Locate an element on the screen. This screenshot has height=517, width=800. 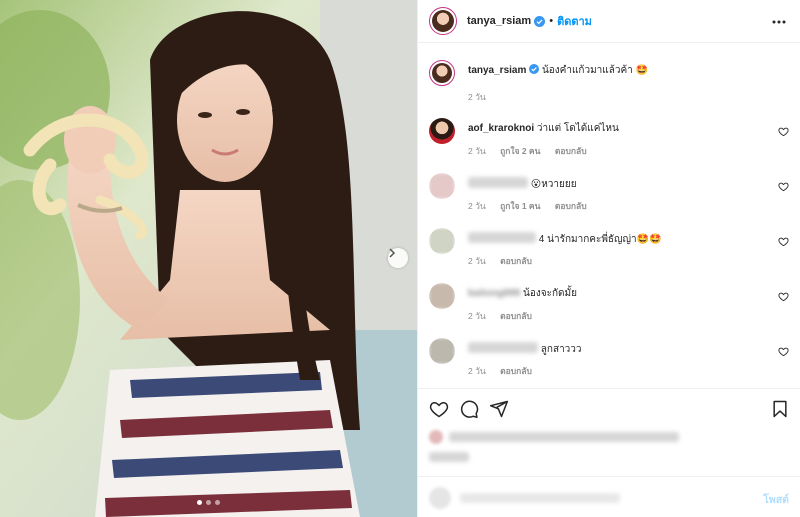
comment-text: ลูกสาววว is located at coordinates (561, 349).